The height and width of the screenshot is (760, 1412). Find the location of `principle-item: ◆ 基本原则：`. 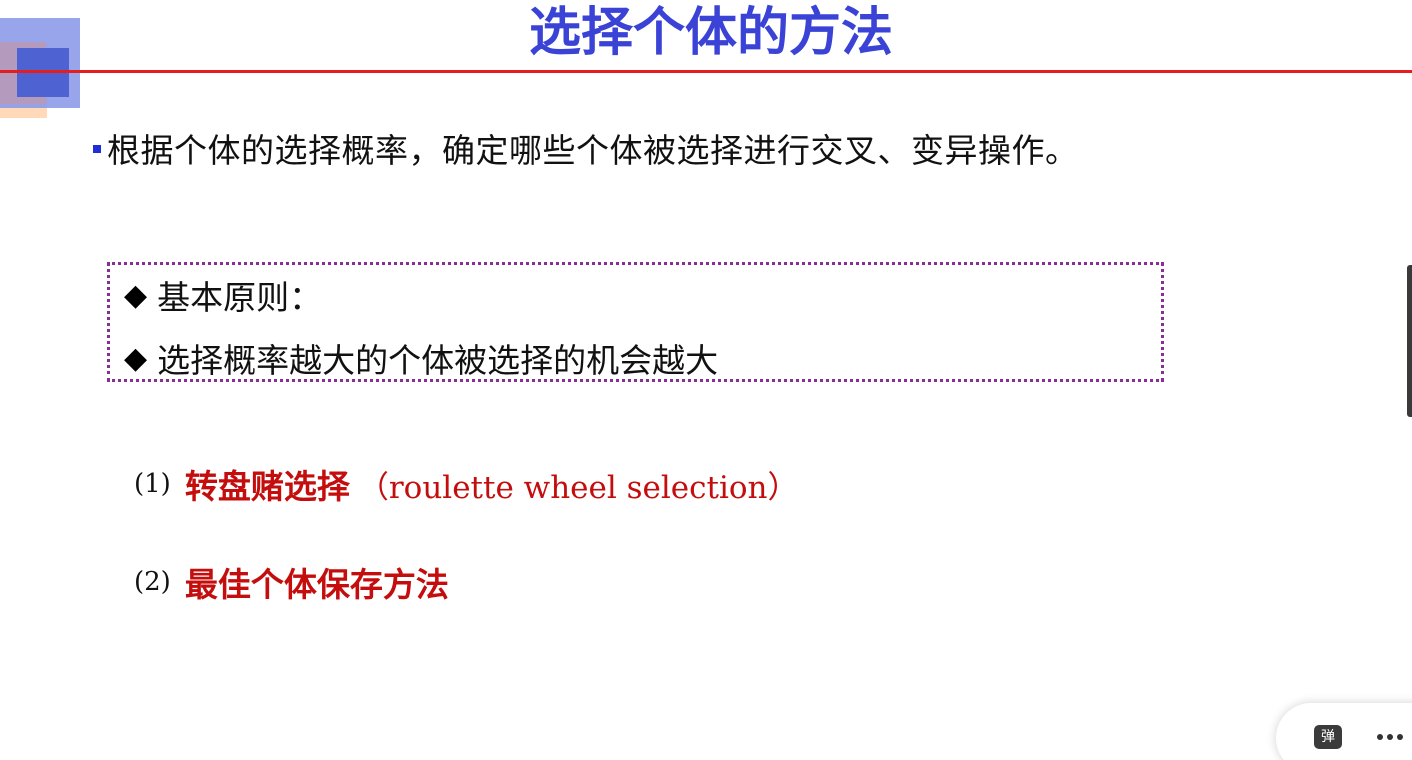

principle-item: ◆ 基本原则： is located at coordinates (223, 295).